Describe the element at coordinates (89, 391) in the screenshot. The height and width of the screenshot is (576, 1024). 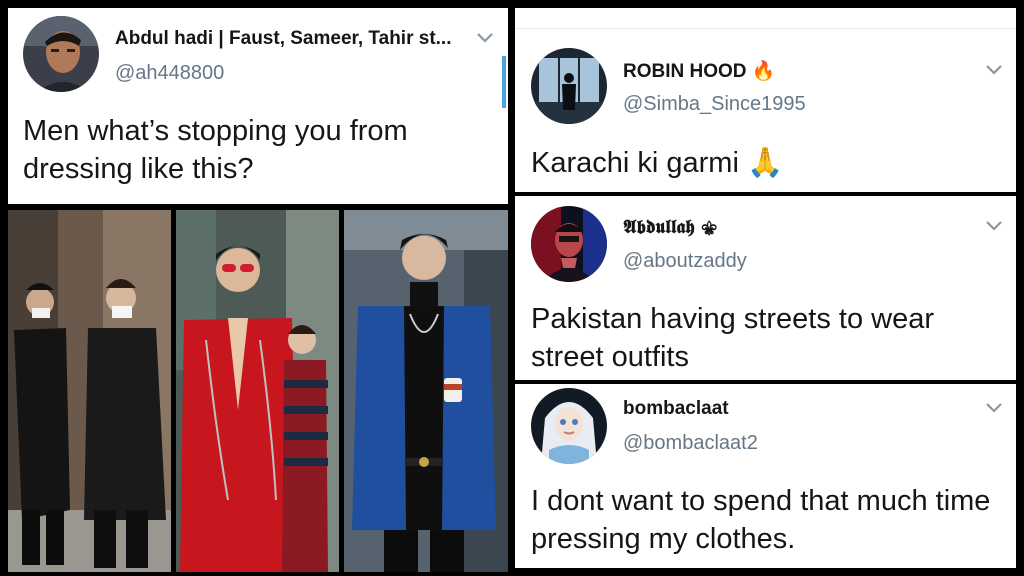
I see `black-outfit-photo` at that location.